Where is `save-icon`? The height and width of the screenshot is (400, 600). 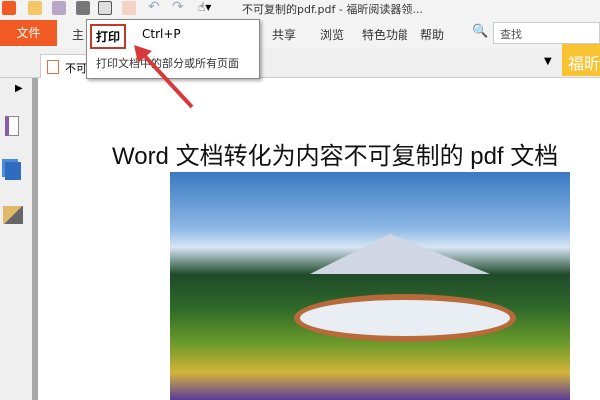
save-icon is located at coordinates (59, 8).